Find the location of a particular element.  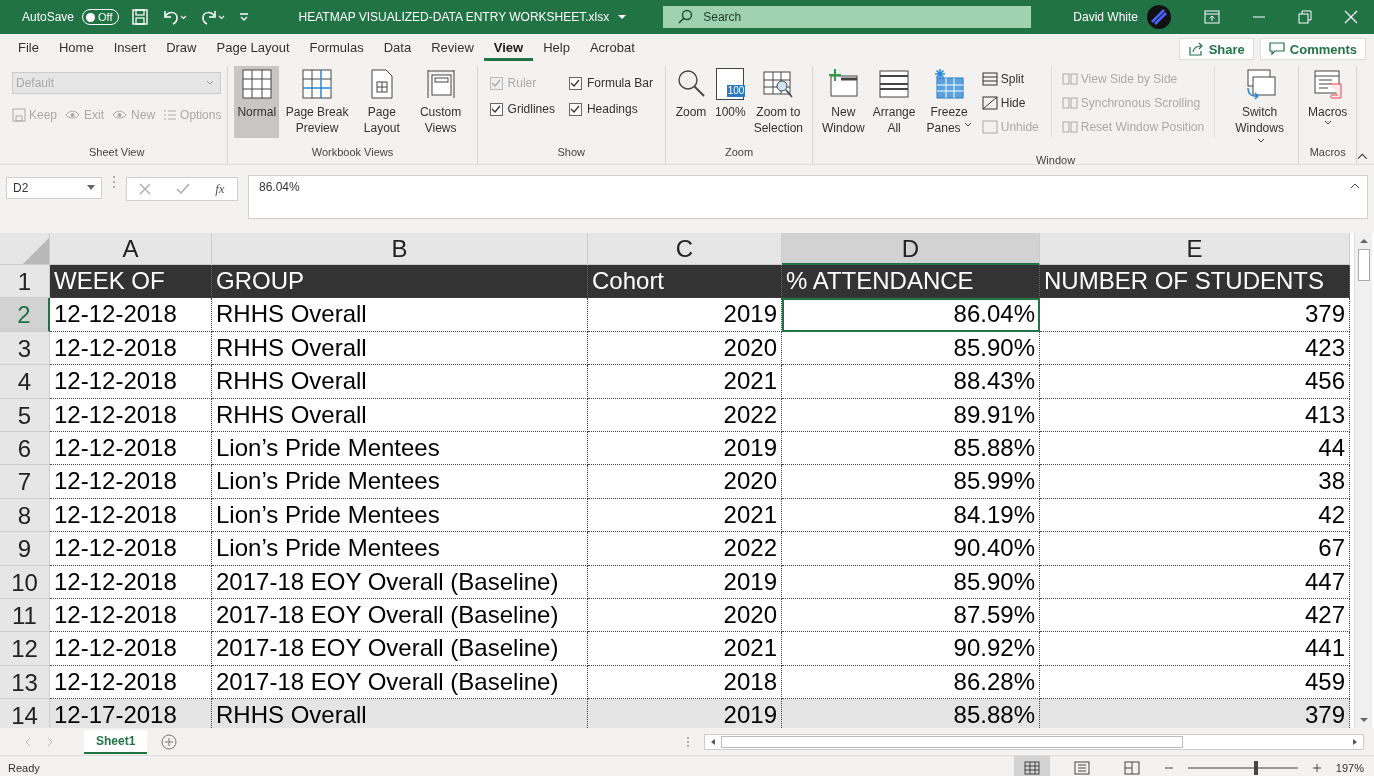

macros-button: Macros is located at coordinates (1328, 102).